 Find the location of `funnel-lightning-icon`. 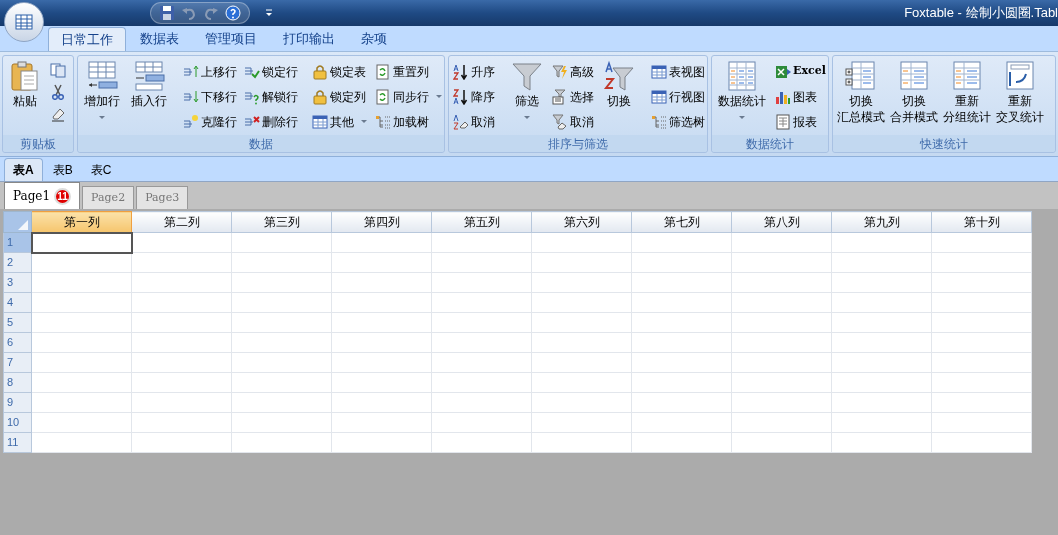

funnel-lightning-icon is located at coordinates (560, 71).